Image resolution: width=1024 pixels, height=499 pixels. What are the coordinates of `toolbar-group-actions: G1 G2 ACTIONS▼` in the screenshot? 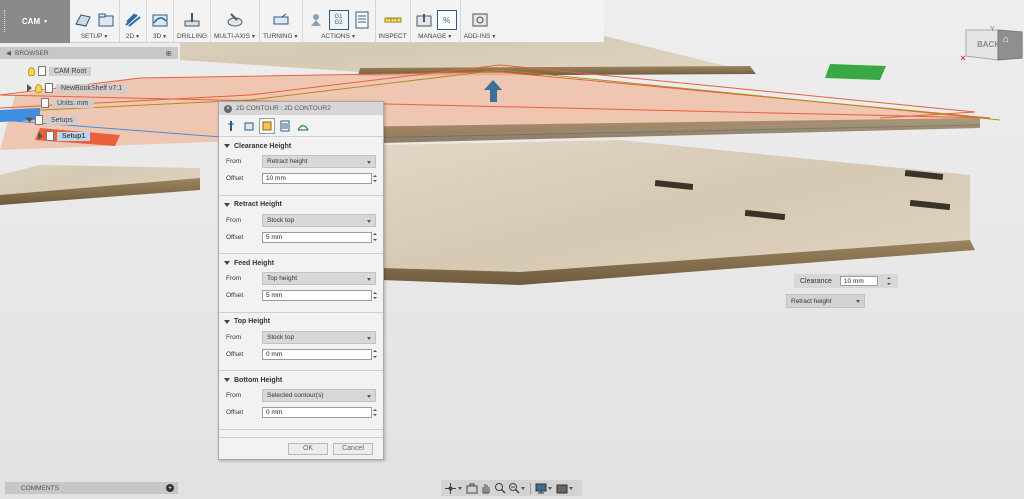 It's located at (339, 21).